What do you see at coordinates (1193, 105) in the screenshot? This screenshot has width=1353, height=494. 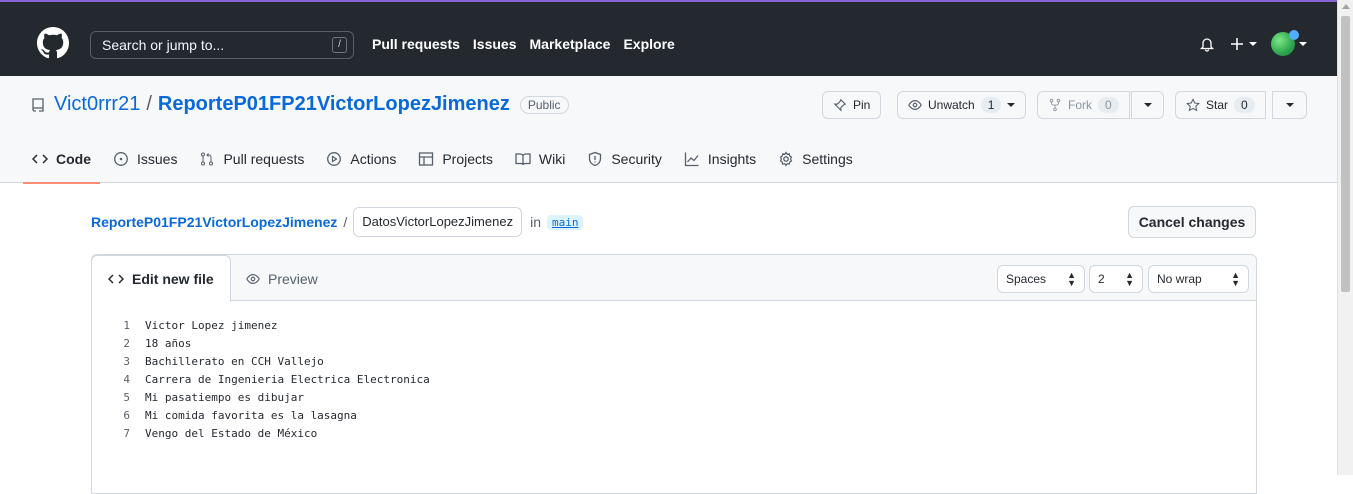 I see `star-icon` at bounding box center [1193, 105].